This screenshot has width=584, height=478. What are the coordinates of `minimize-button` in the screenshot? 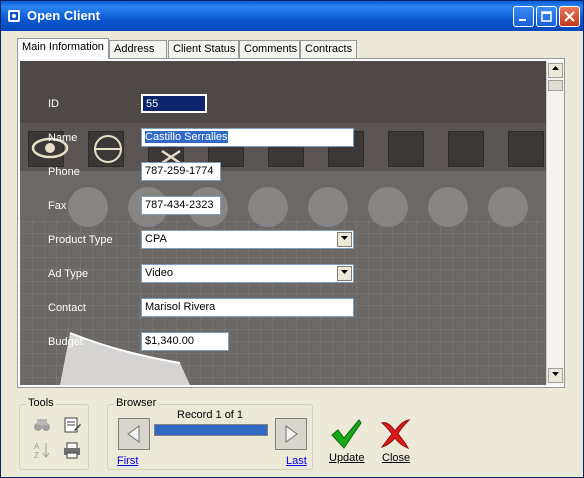 It's located at (523, 16).